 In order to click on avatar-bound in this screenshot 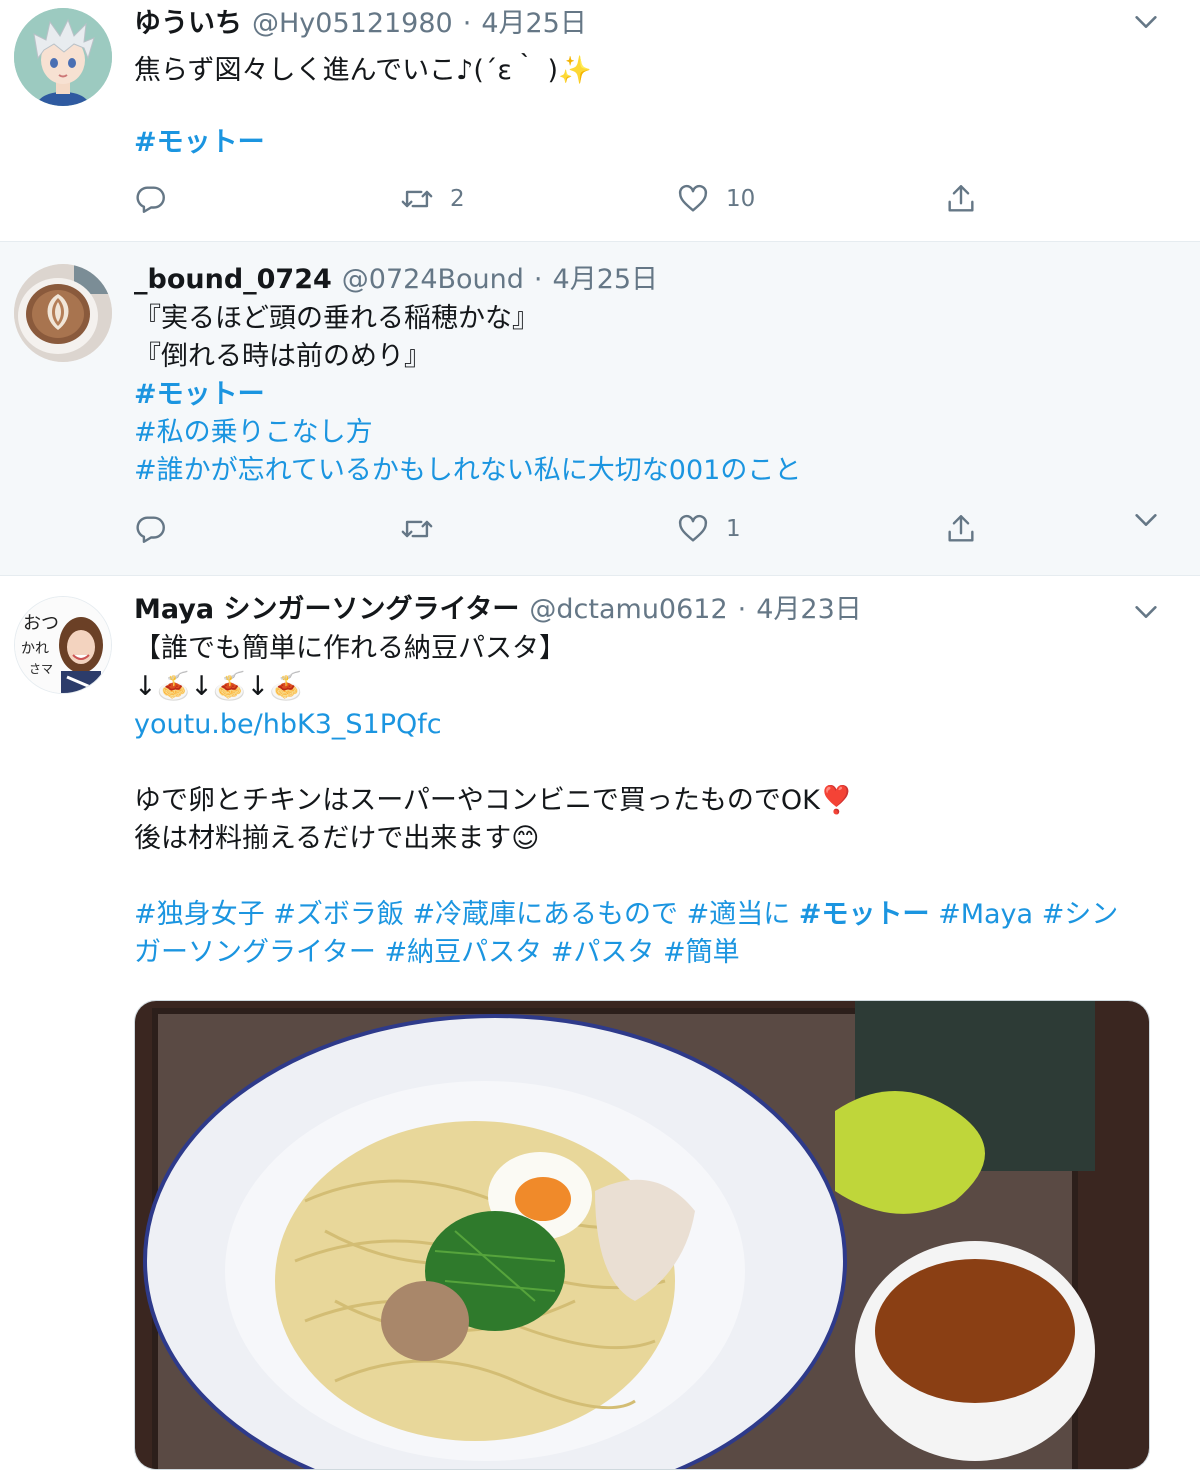, I will do `click(63, 313)`.